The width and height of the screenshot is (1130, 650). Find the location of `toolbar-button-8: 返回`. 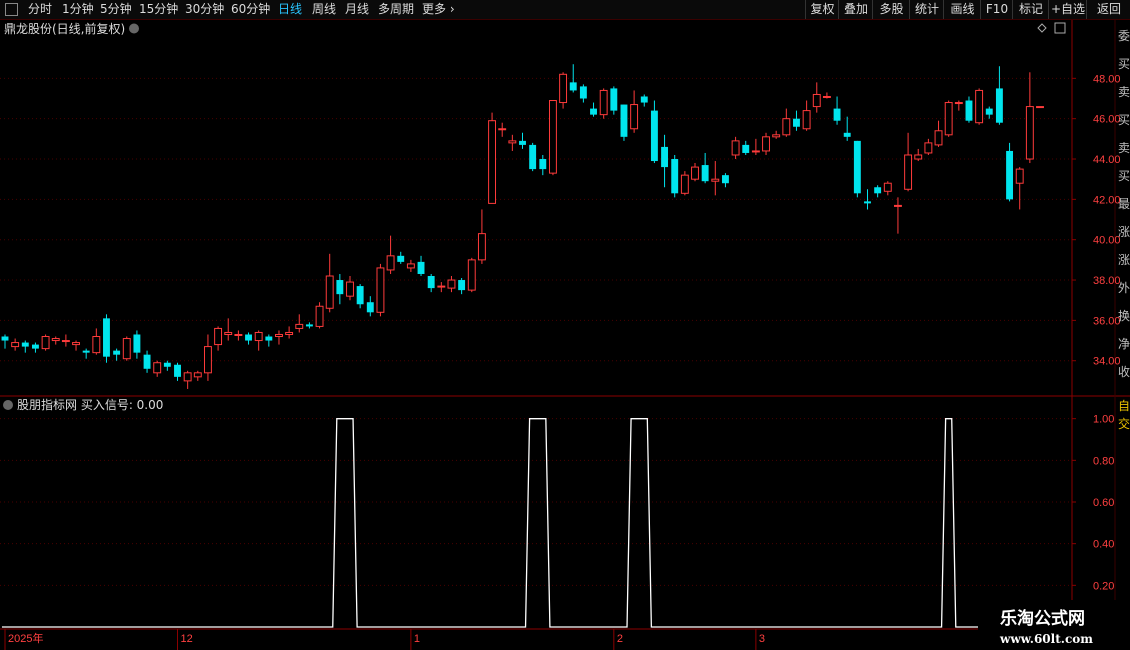

toolbar-button-8: 返回 is located at coordinates (1108, 9).